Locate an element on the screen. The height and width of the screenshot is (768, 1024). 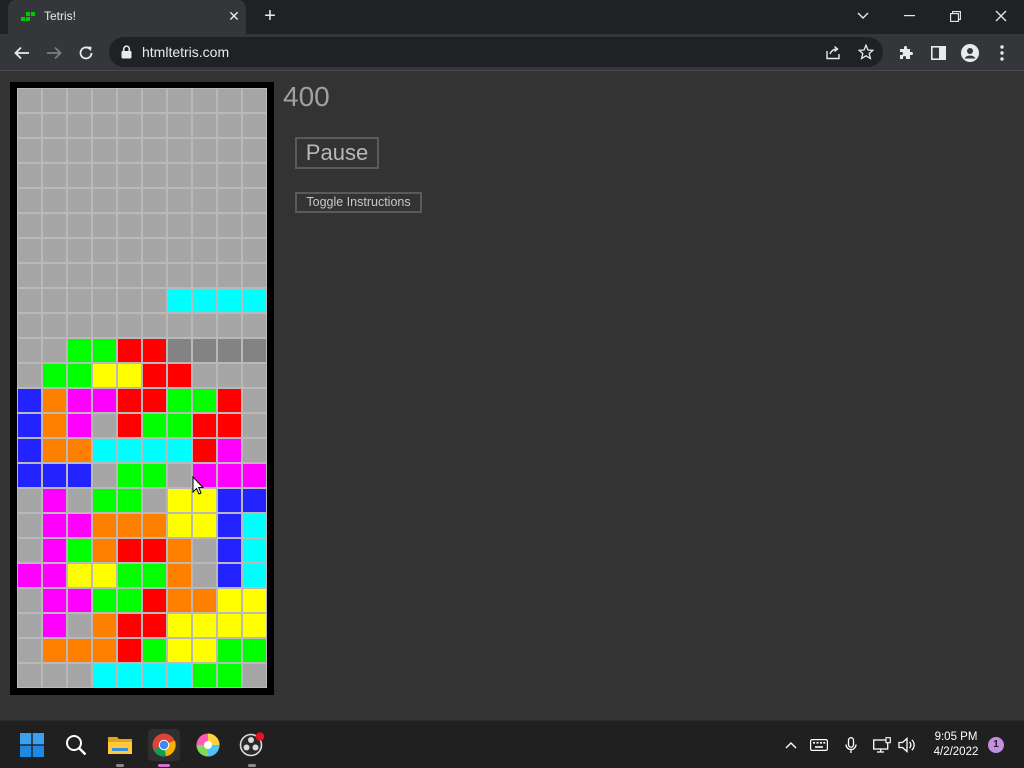
chrome-menu-button is located at coordinates (1002, 53).